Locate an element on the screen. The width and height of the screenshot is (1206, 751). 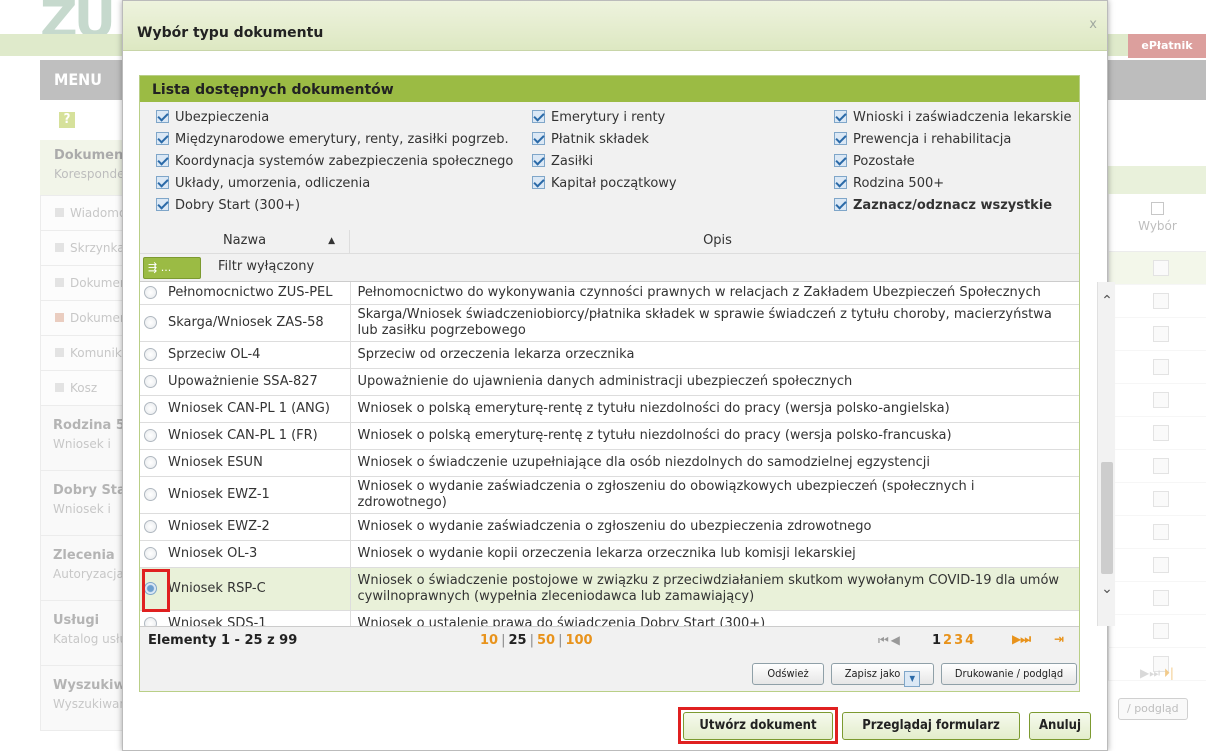
selection-highlight is located at coordinates (156, 590).